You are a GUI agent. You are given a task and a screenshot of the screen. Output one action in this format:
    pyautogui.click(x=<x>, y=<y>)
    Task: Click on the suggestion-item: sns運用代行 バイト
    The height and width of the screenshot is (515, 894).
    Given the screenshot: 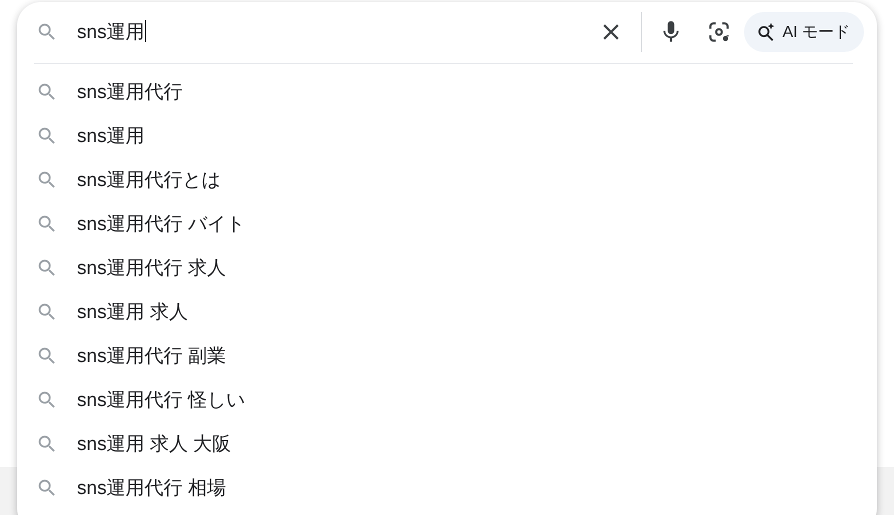 What is the action you would take?
    pyautogui.click(x=447, y=224)
    